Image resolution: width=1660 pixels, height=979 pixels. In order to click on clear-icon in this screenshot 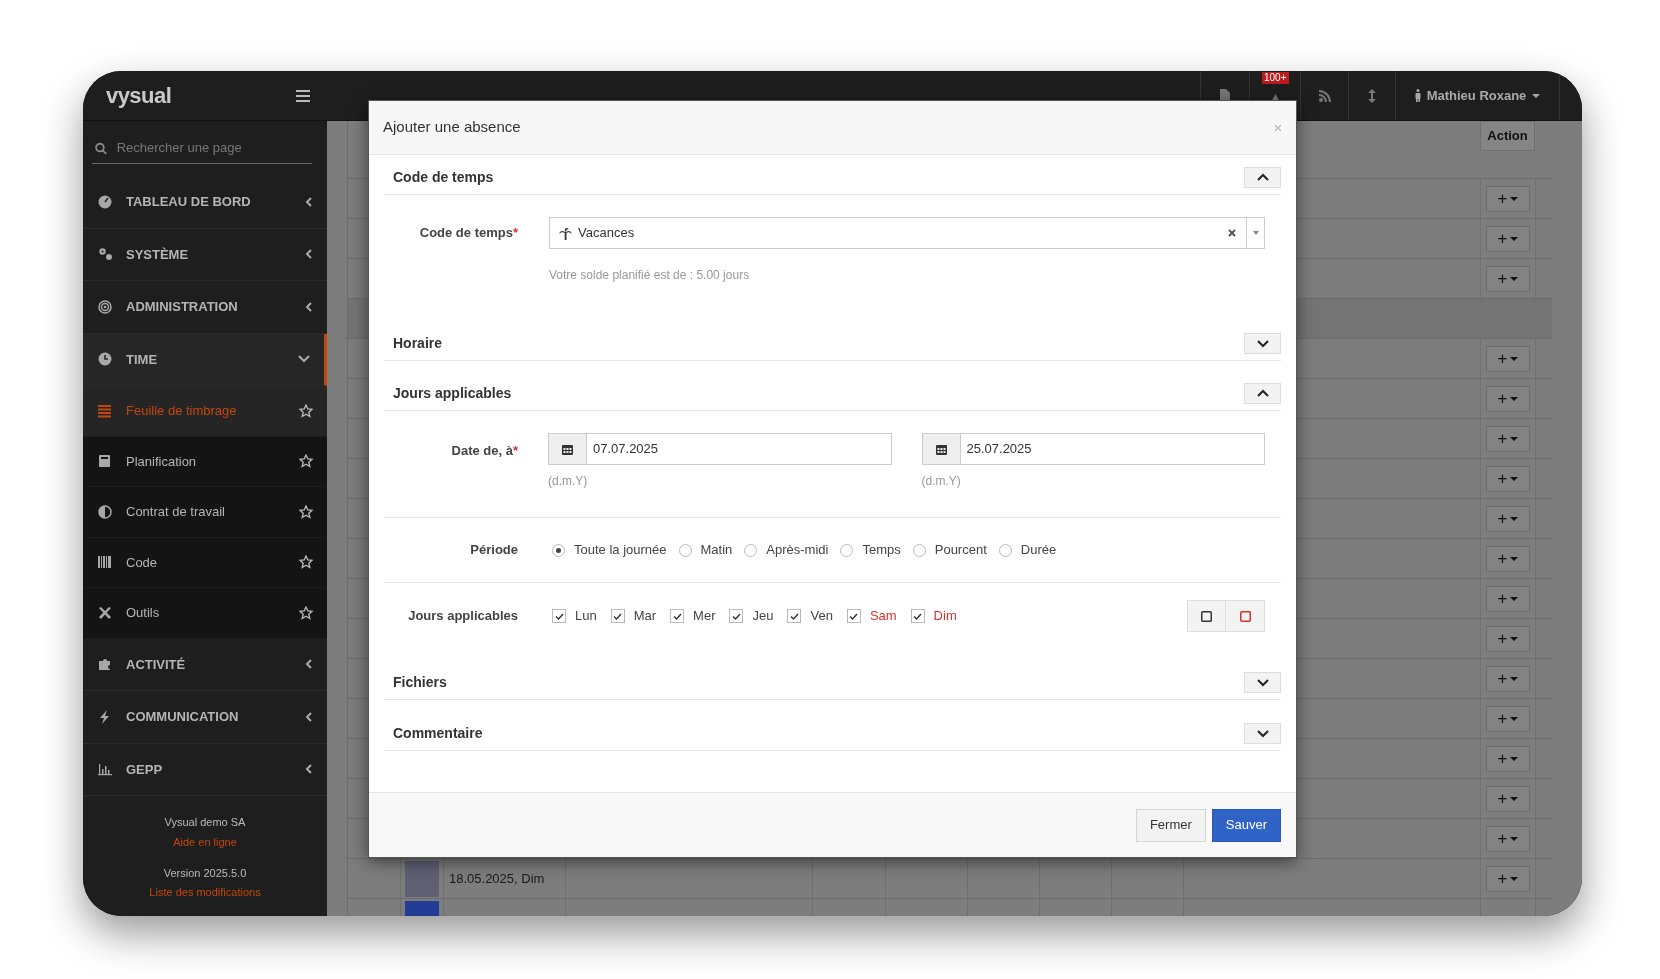, I will do `click(1232, 233)`.